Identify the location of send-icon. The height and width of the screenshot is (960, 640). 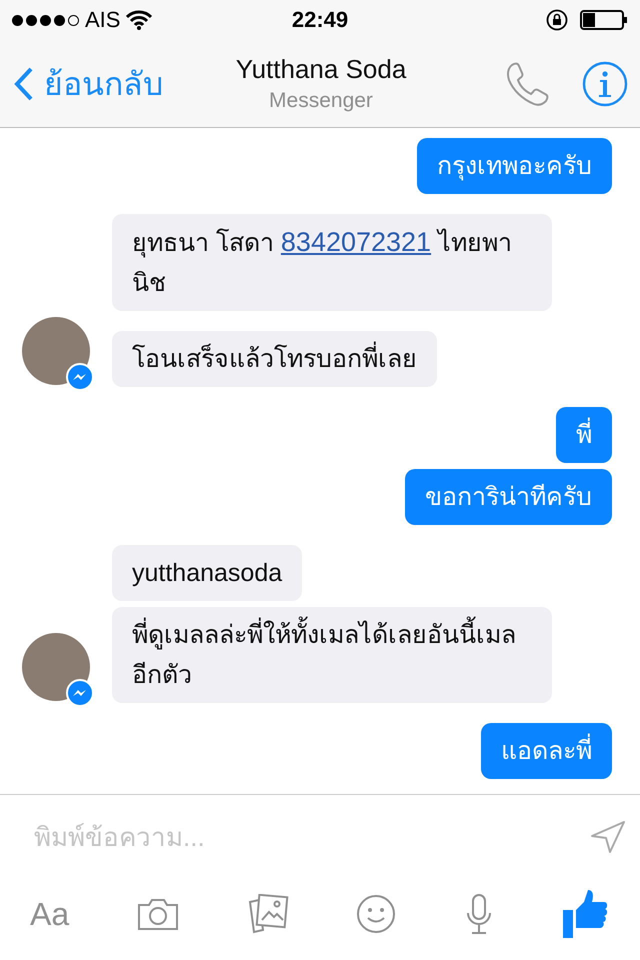
(608, 837).